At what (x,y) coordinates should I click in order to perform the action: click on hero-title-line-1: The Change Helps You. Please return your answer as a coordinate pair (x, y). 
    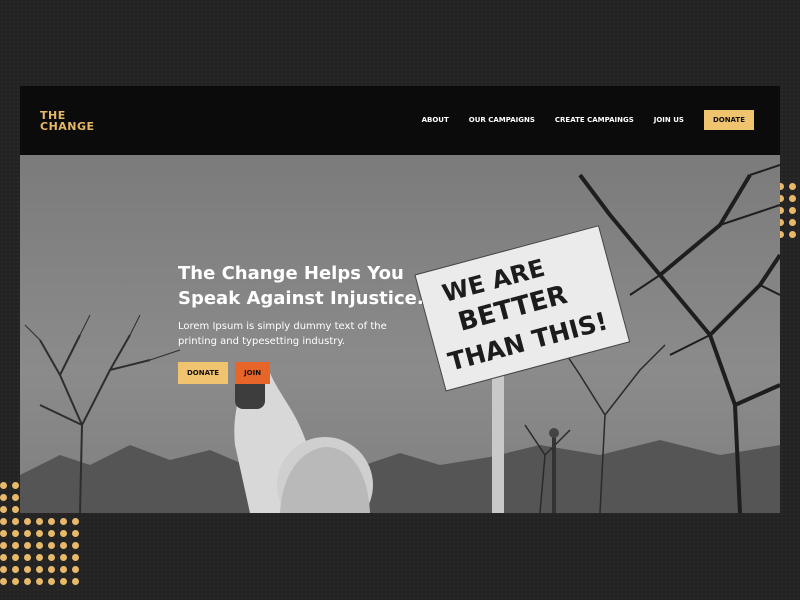
    Looking at the image, I should click on (291, 273).